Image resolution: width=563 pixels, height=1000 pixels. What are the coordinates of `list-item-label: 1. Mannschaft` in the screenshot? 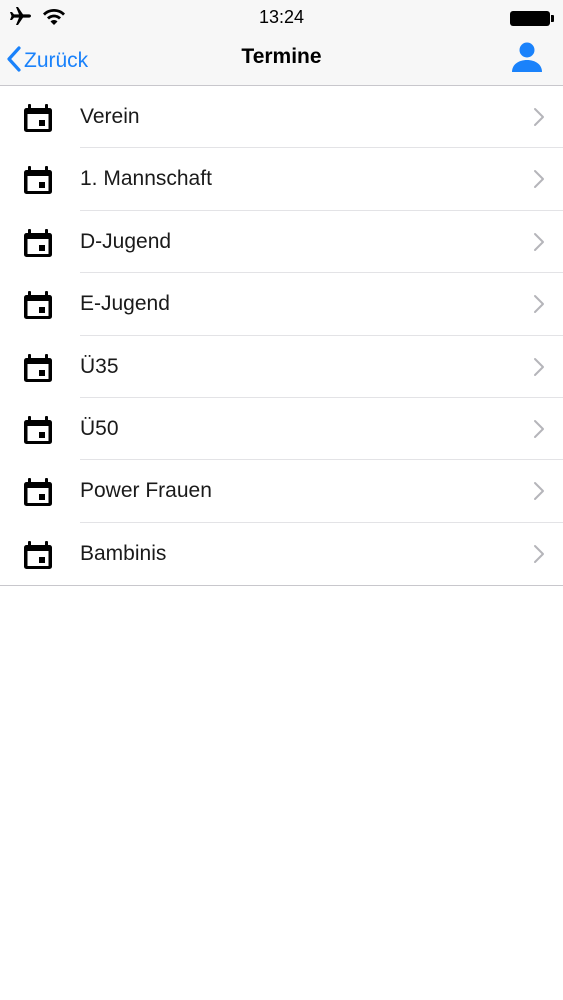 It's located at (146, 179).